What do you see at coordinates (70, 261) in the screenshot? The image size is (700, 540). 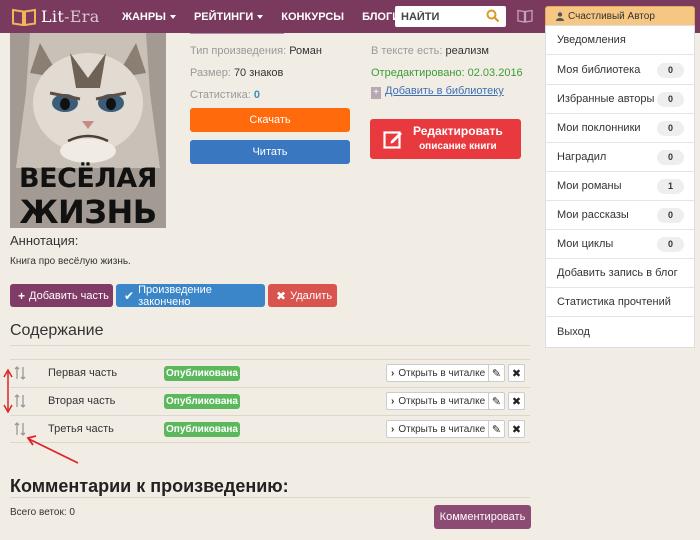 I see `annotation-text: Книга про весёлую жизнь.` at bounding box center [70, 261].